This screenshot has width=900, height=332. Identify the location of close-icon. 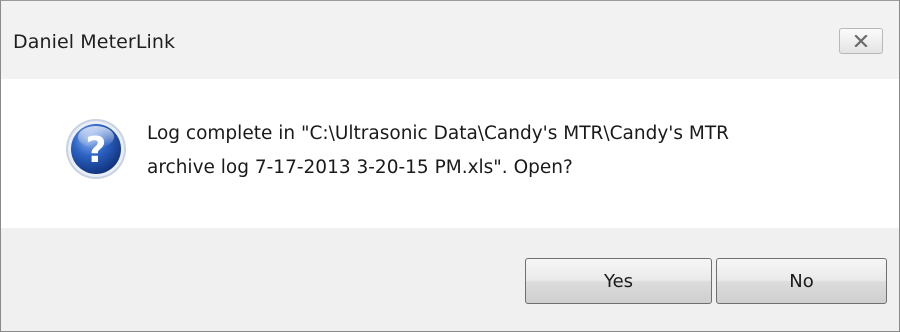
(861, 41).